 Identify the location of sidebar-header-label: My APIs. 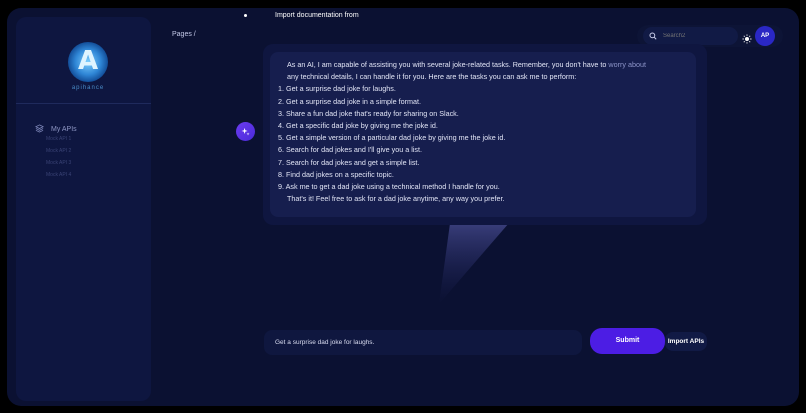
(64, 129).